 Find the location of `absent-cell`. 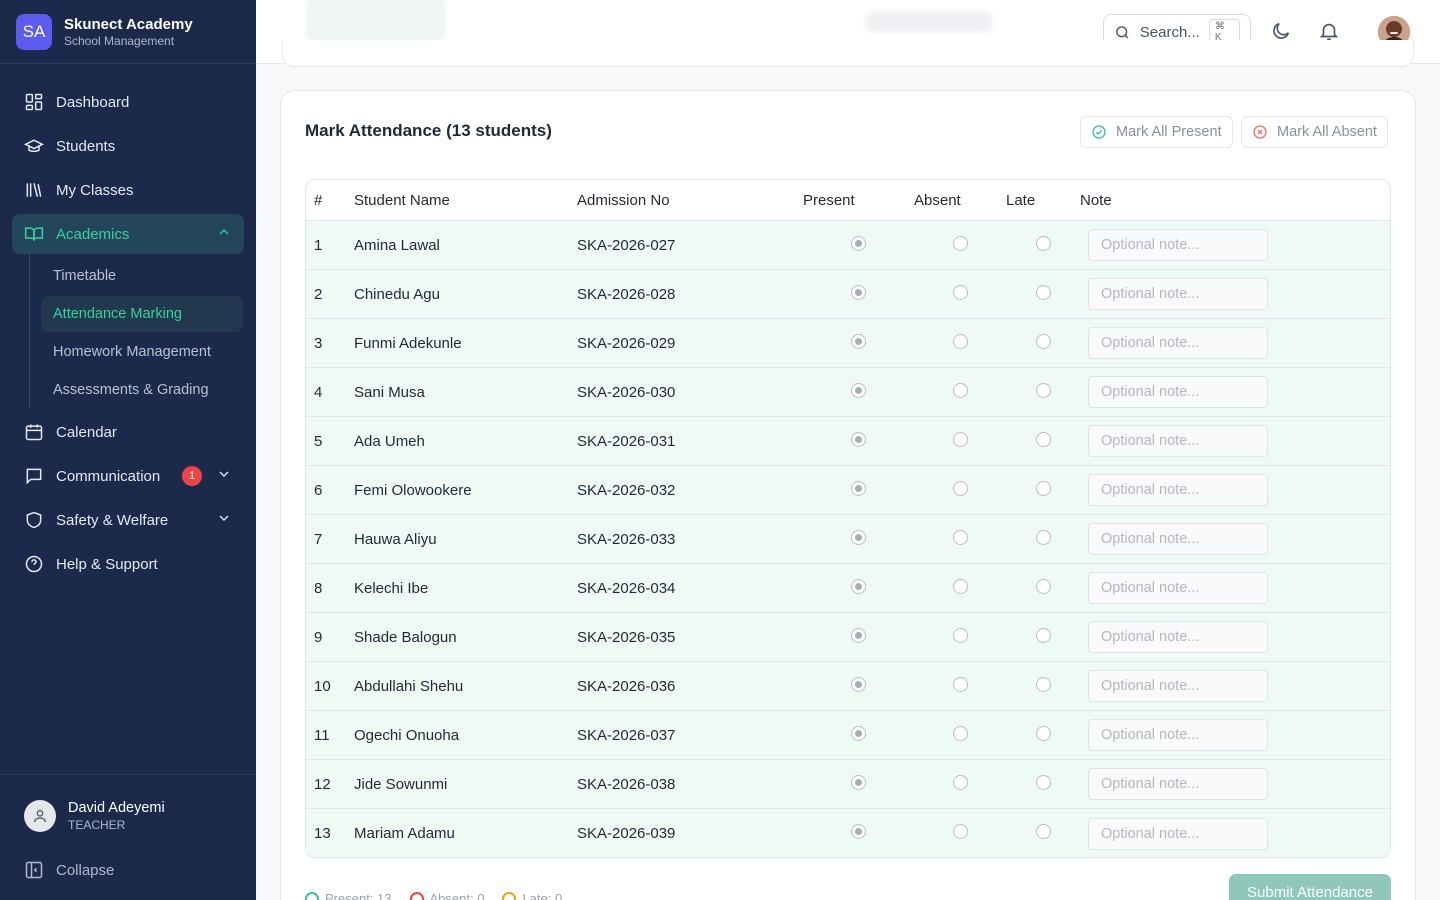

absent-cell is located at coordinates (960, 243).